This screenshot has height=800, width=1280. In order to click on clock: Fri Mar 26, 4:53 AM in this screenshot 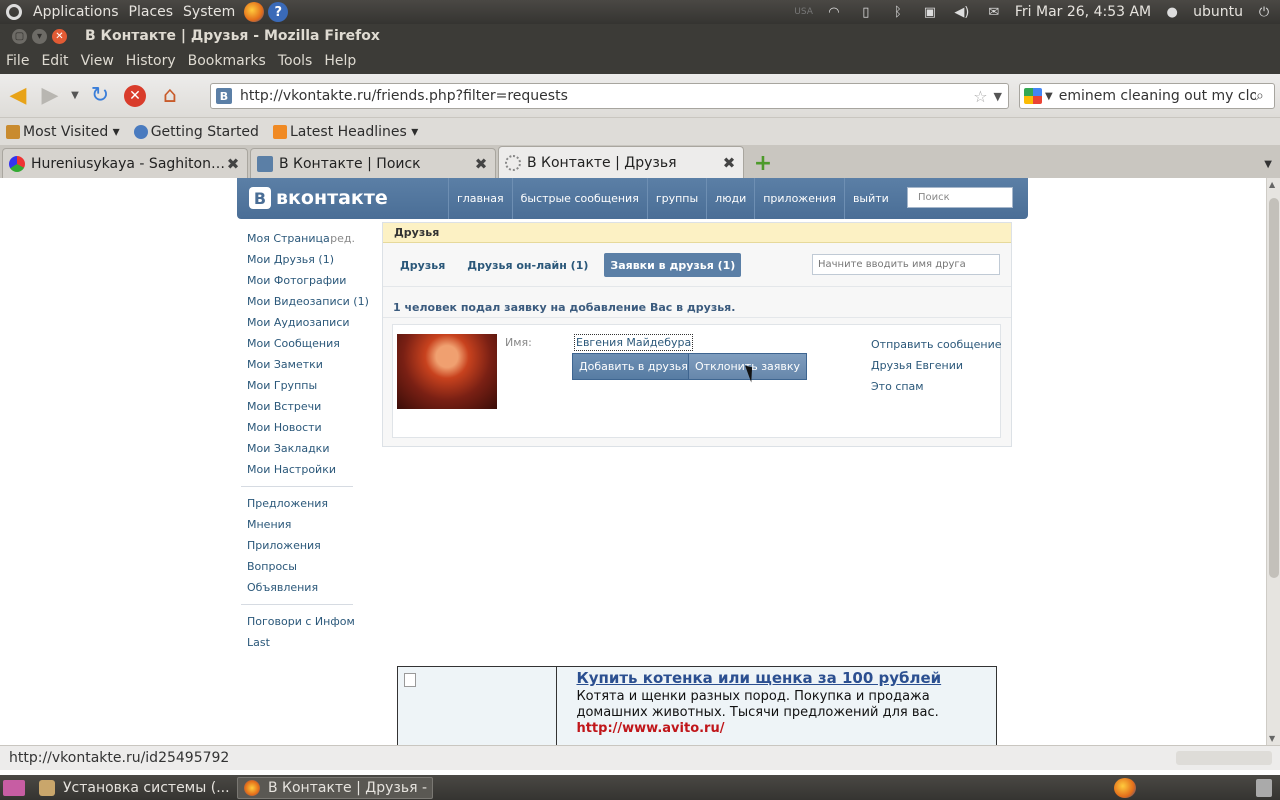, I will do `click(1083, 12)`.